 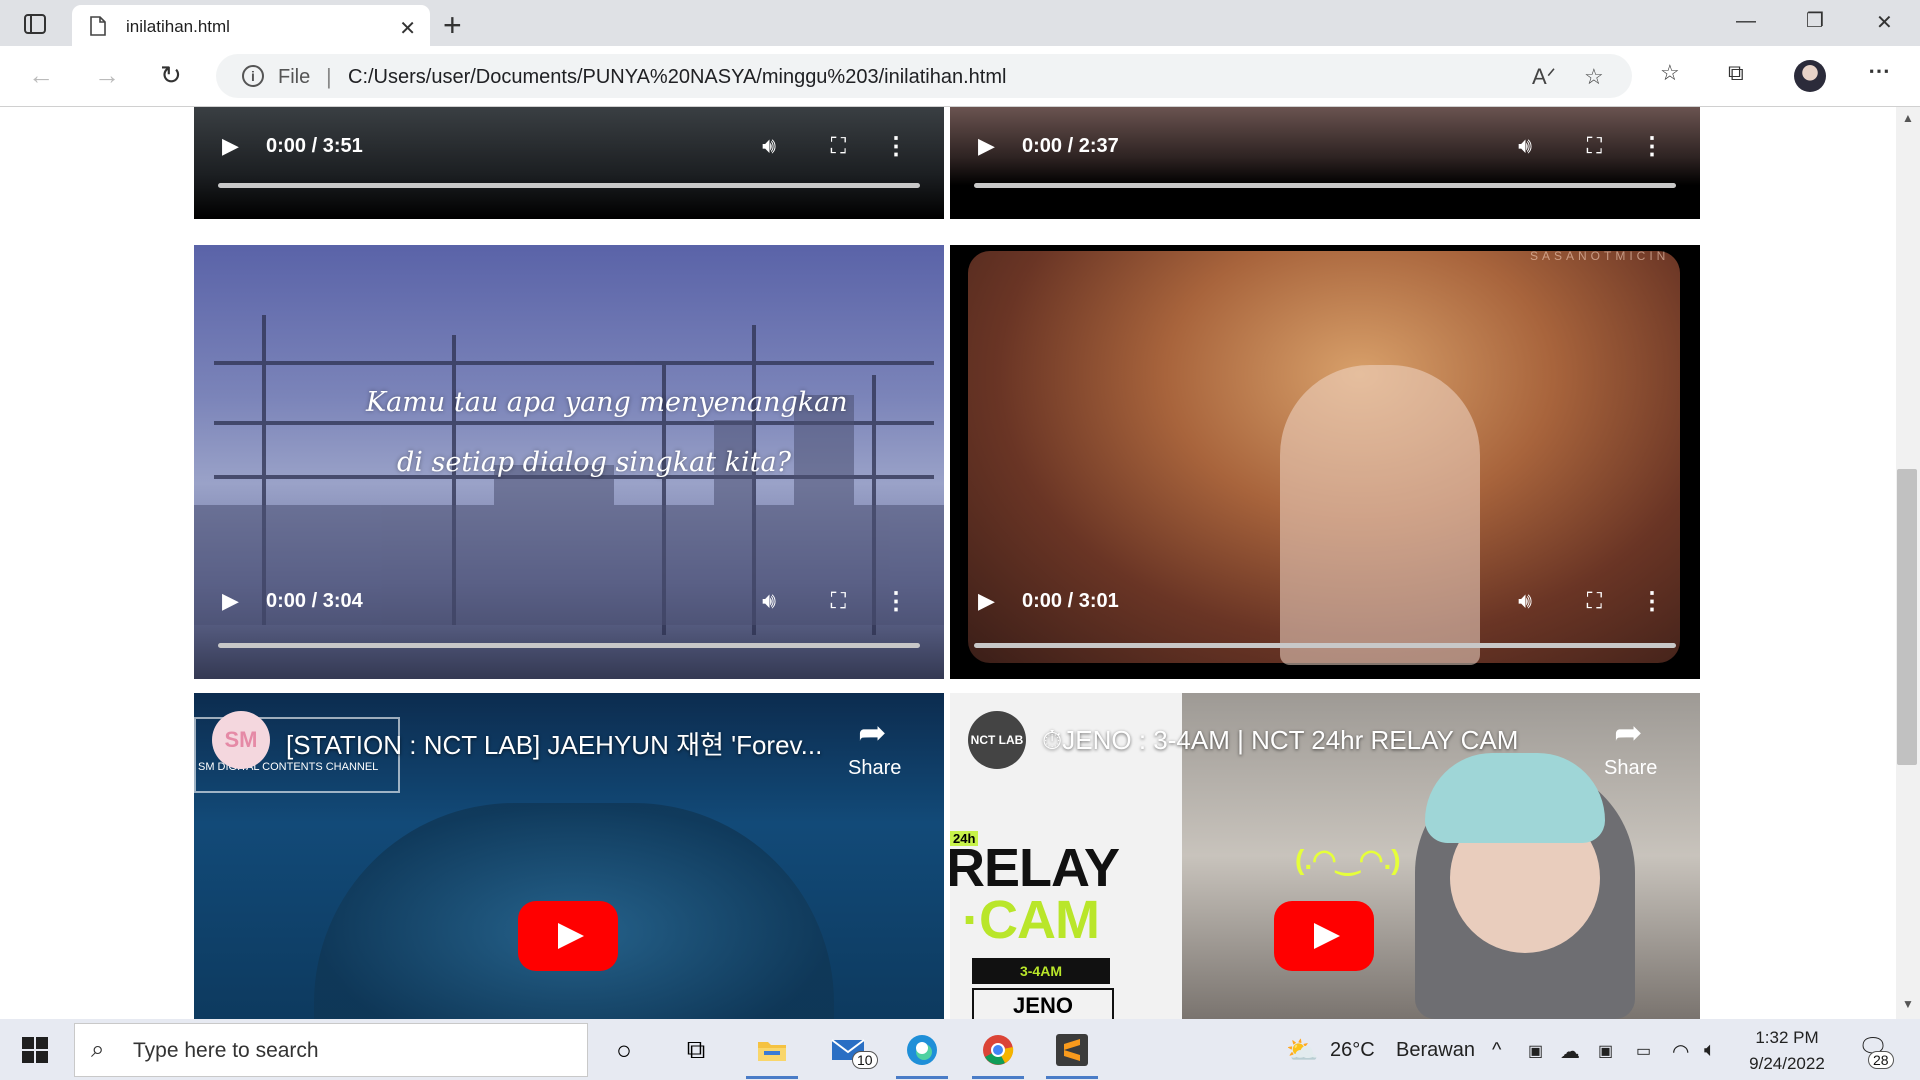 What do you see at coordinates (1544, 77) in the screenshot?
I see `read-aloud-icon: A͏ᐟ` at bounding box center [1544, 77].